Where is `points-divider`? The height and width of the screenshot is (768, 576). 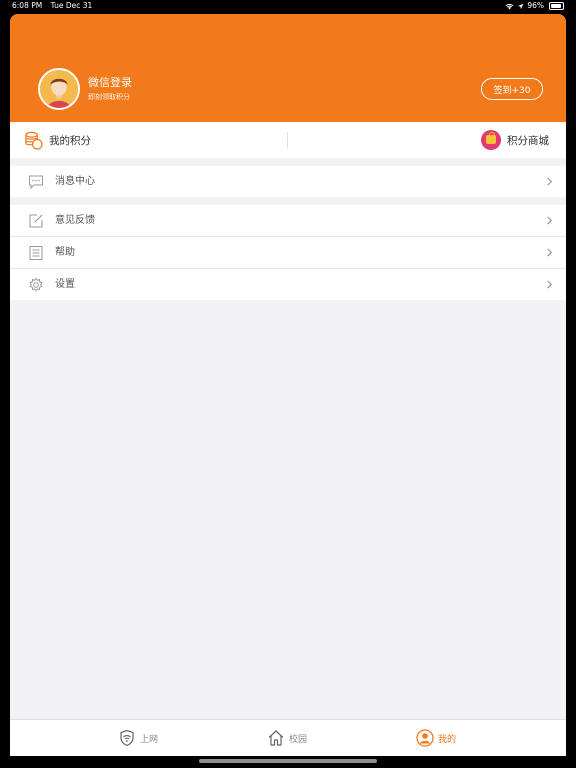
points-divider is located at coordinates (287, 140).